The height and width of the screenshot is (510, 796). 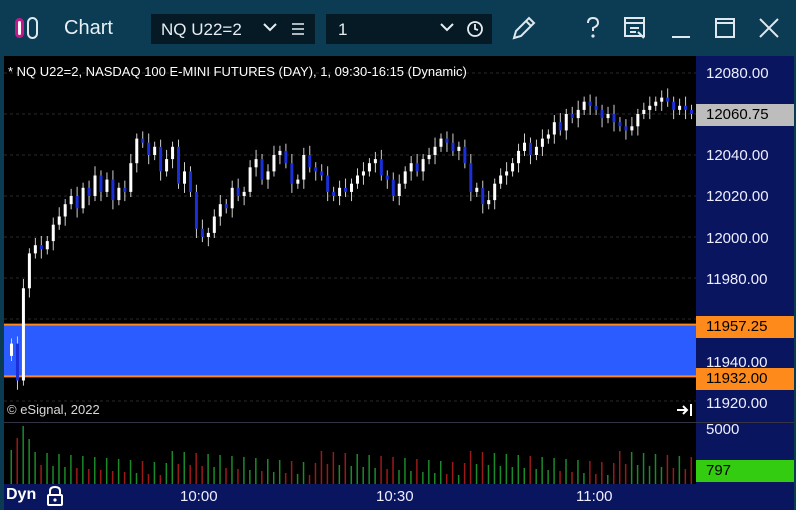 I want to click on menu-icon, so click(x=298, y=29).